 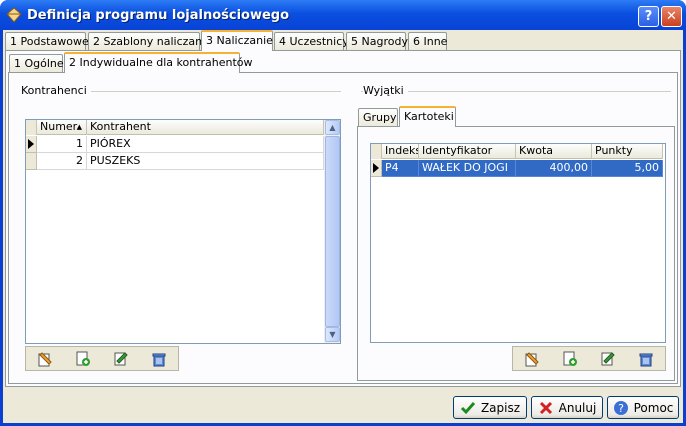 I want to click on table-row: 2 PUSZEKS, so click(x=175, y=161).